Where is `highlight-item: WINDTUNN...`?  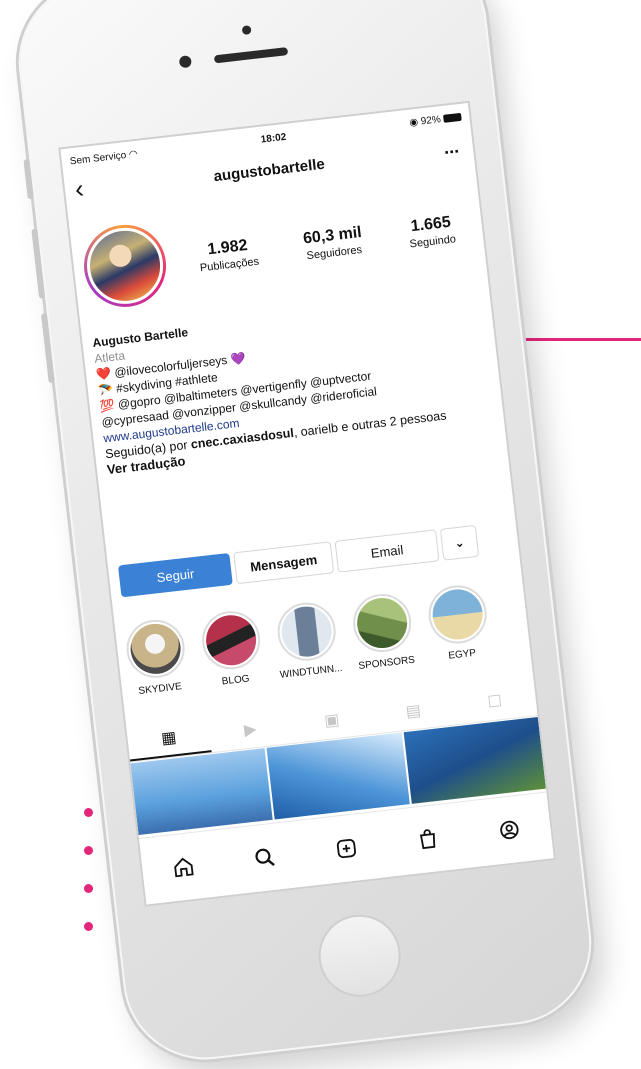
highlight-item: WINDTUNN... is located at coordinates (308, 640).